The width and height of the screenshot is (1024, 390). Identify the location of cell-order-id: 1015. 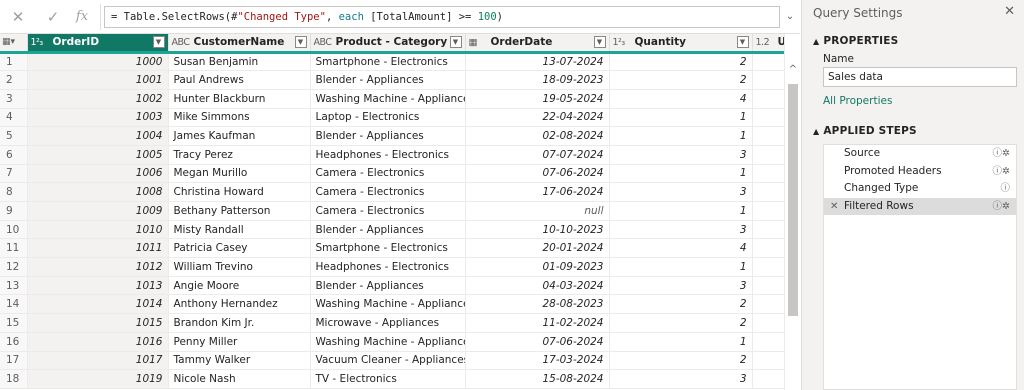
(98, 323).